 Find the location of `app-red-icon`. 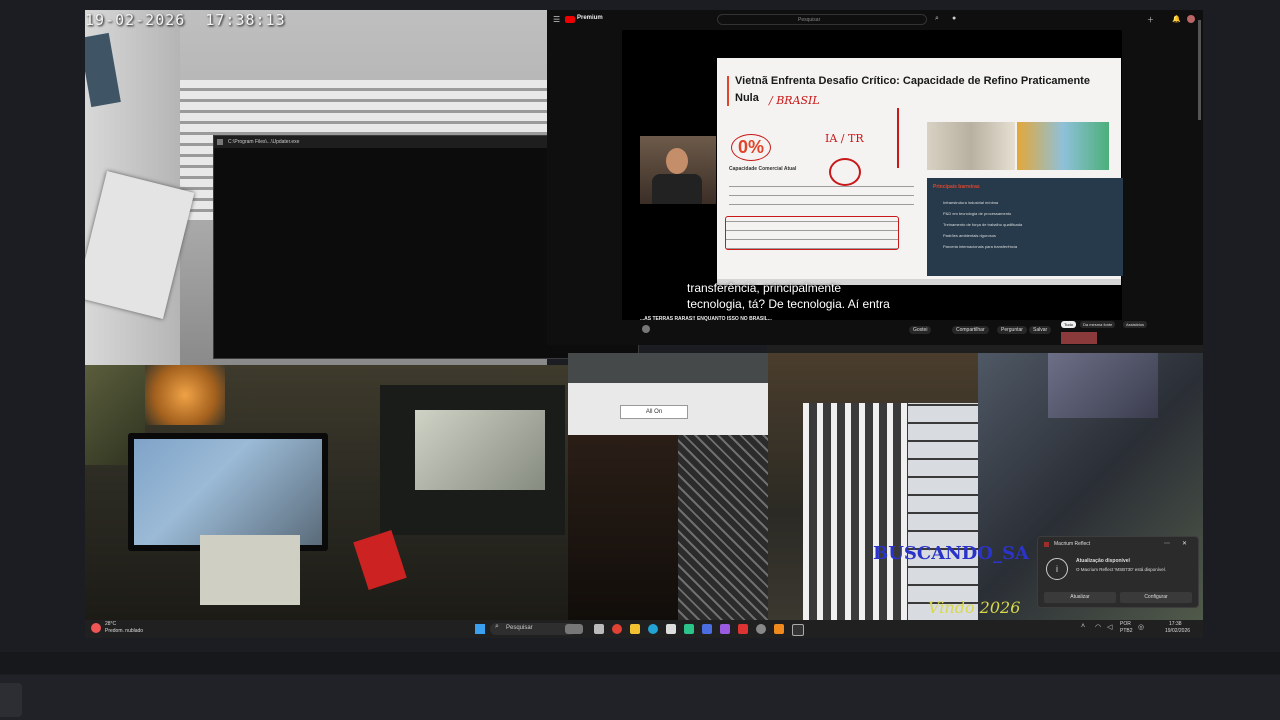

app-red-icon is located at coordinates (743, 629).